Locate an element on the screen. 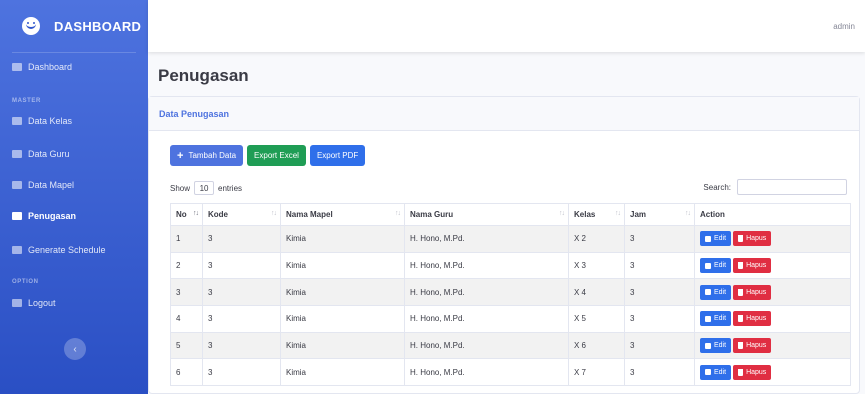 This screenshot has width=865, height=394. toolbar: + Tambah Data Export Excel Export PDF is located at coordinates (268, 155).